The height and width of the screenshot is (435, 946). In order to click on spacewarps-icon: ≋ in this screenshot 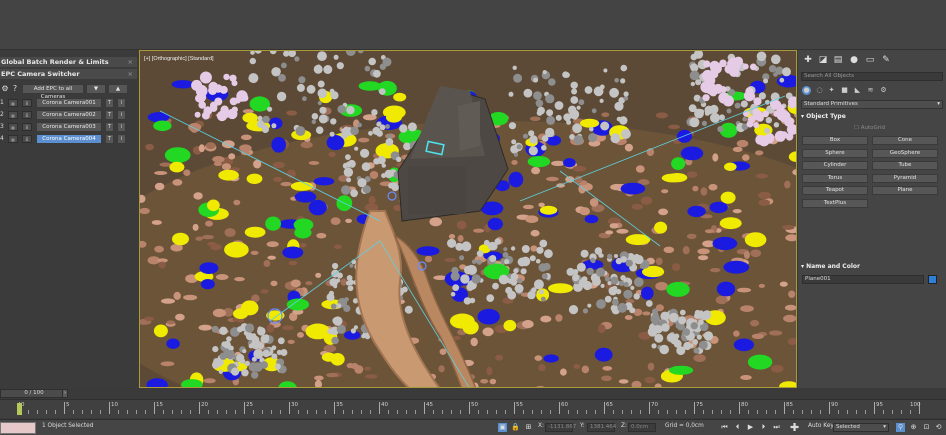, I will do `click(870, 90)`.